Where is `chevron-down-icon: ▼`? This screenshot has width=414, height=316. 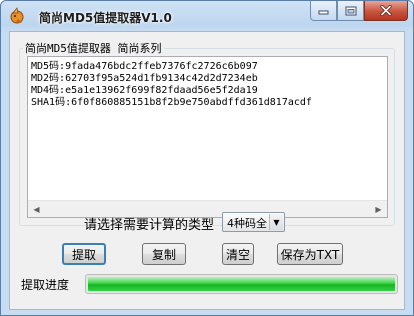 chevron-down-icon: ▼ is located at coordinates (276, 222).